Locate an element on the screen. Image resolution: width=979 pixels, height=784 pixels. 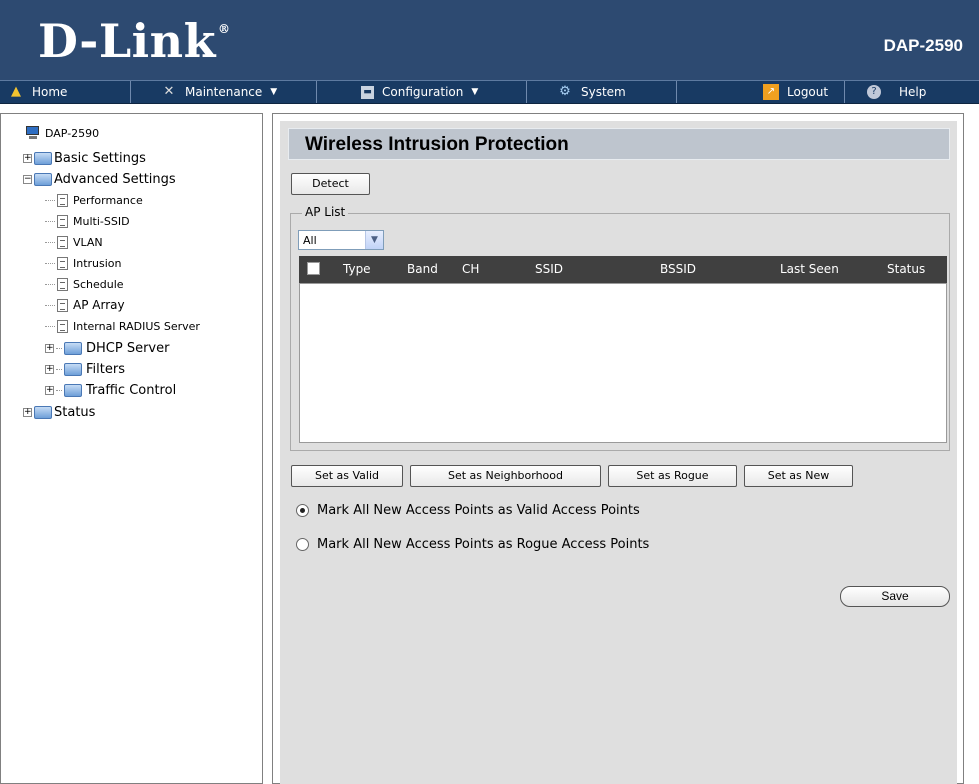
column-band: Band is located at coordinates (422, 269).